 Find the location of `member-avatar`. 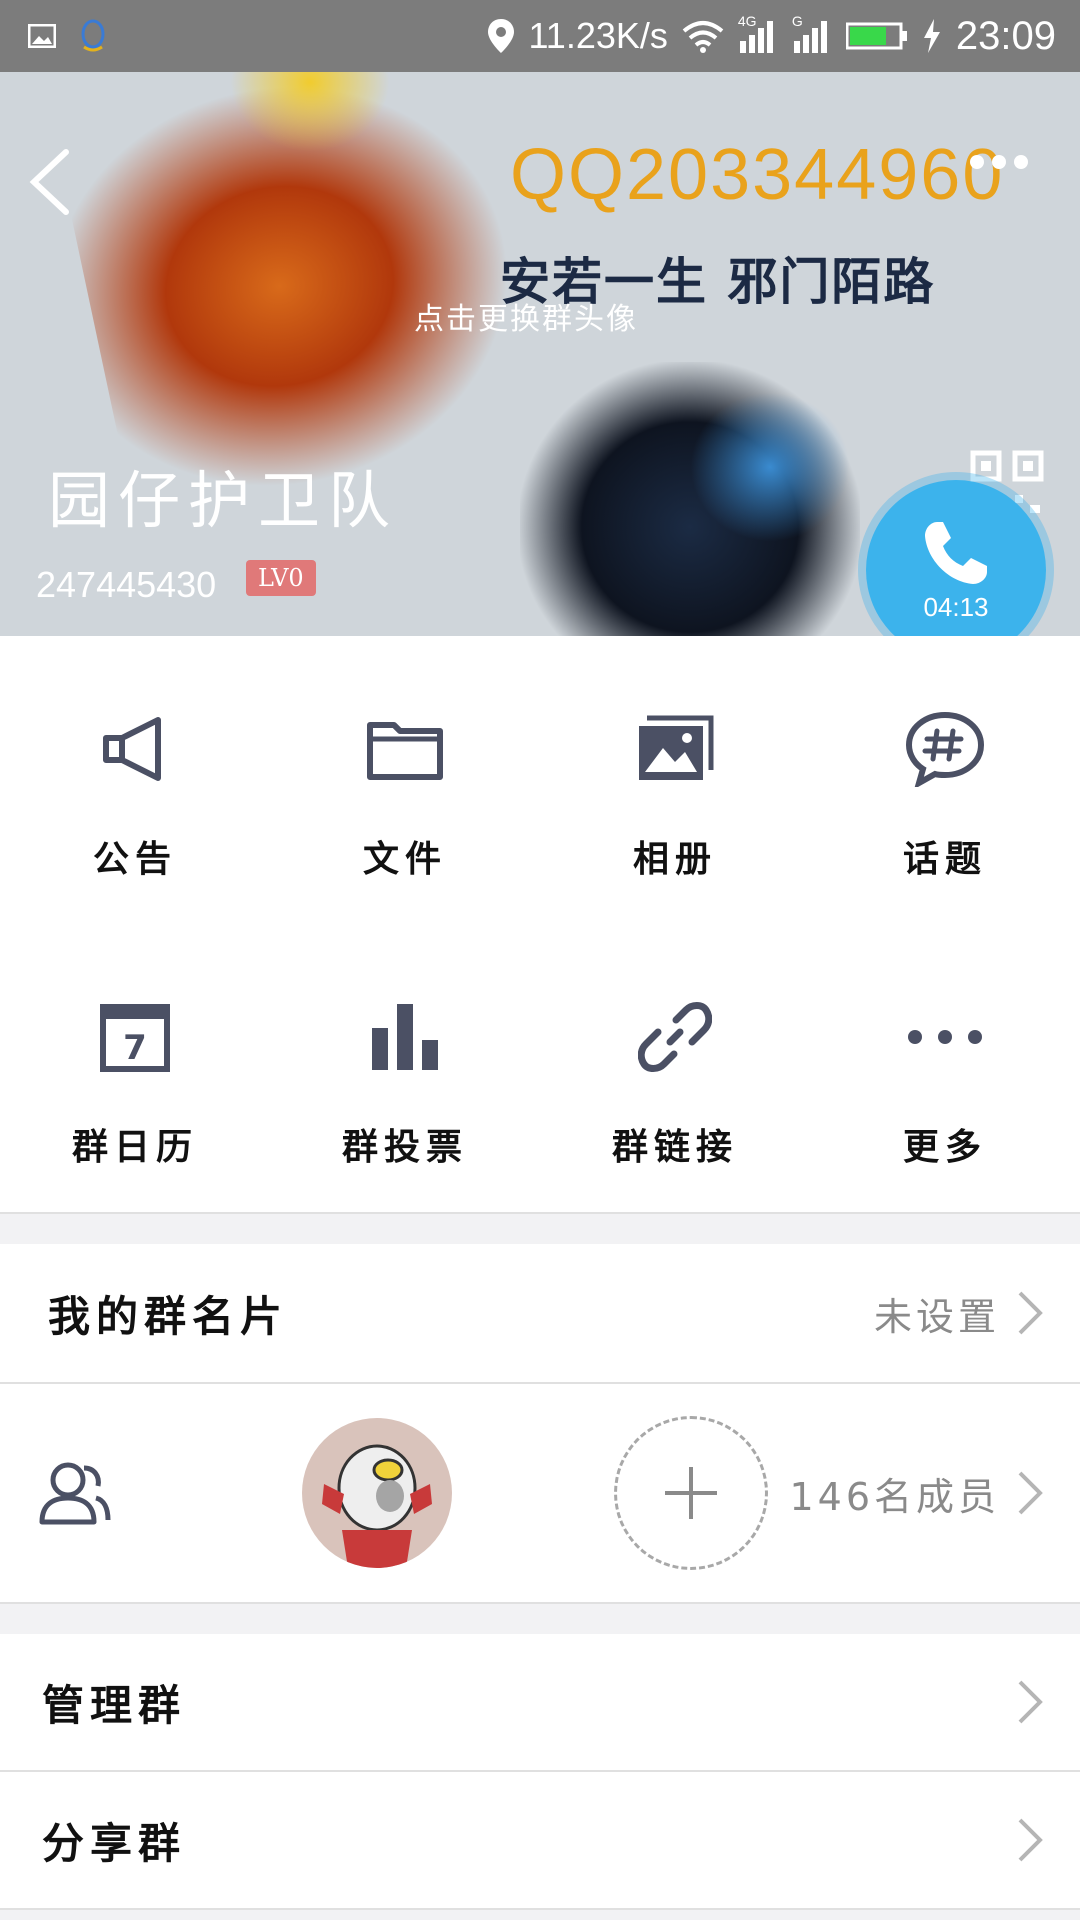

member-avatar is located at coordinates (377, 1493).